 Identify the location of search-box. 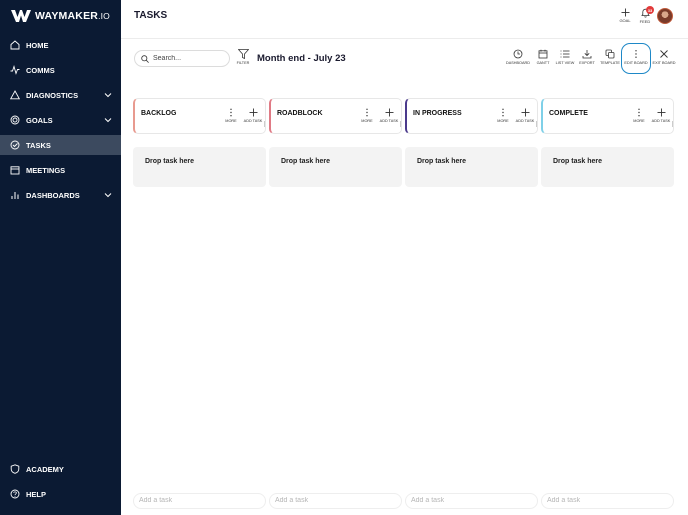
(182, 58).